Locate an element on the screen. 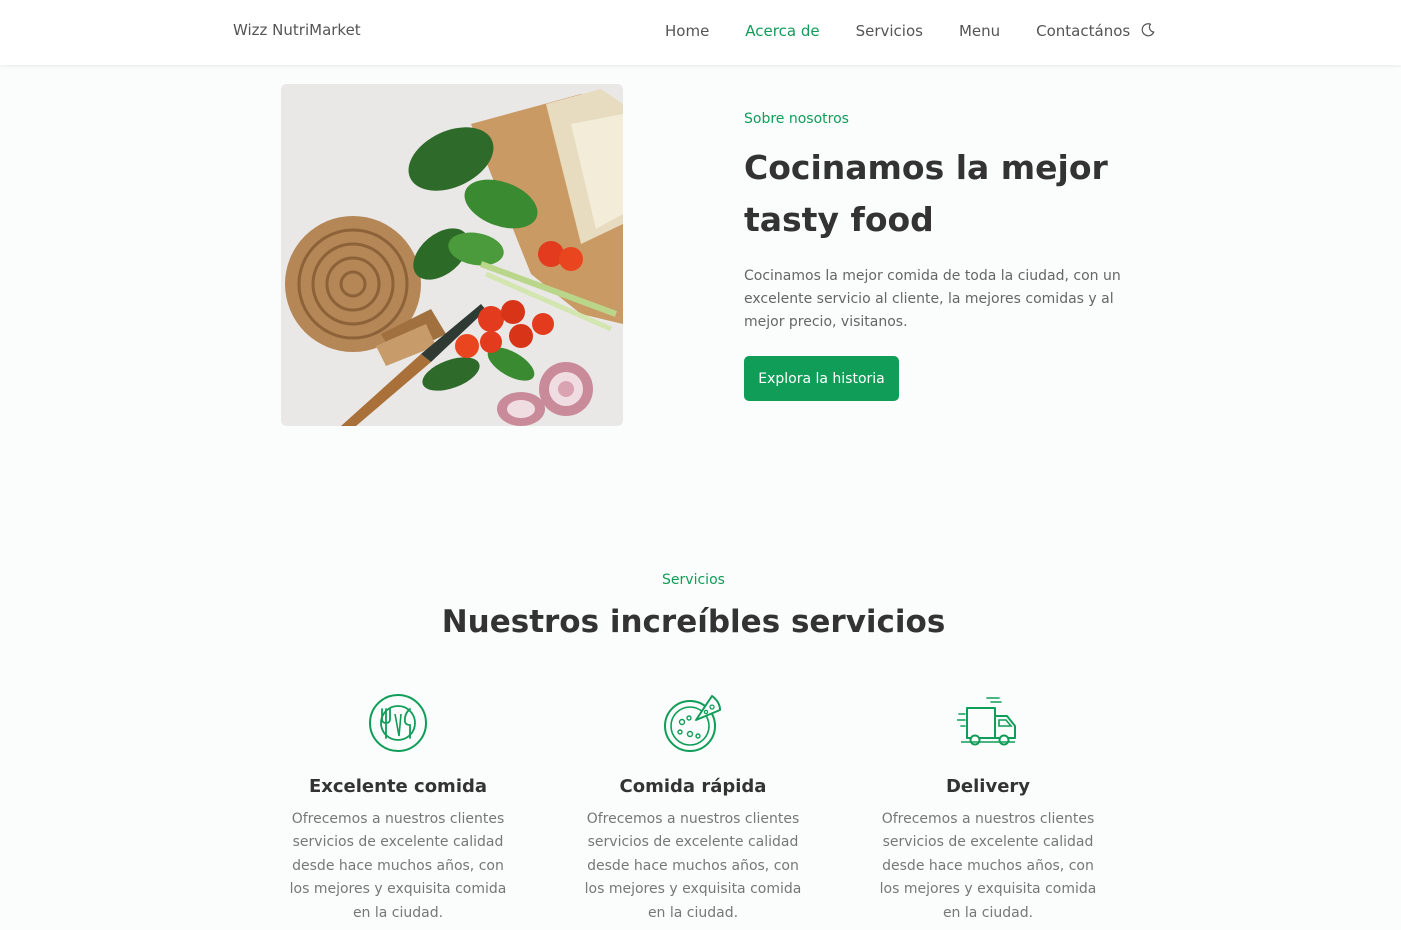 The image size is (1401, 930). pizza-icon is located at coordinates (692, 723).